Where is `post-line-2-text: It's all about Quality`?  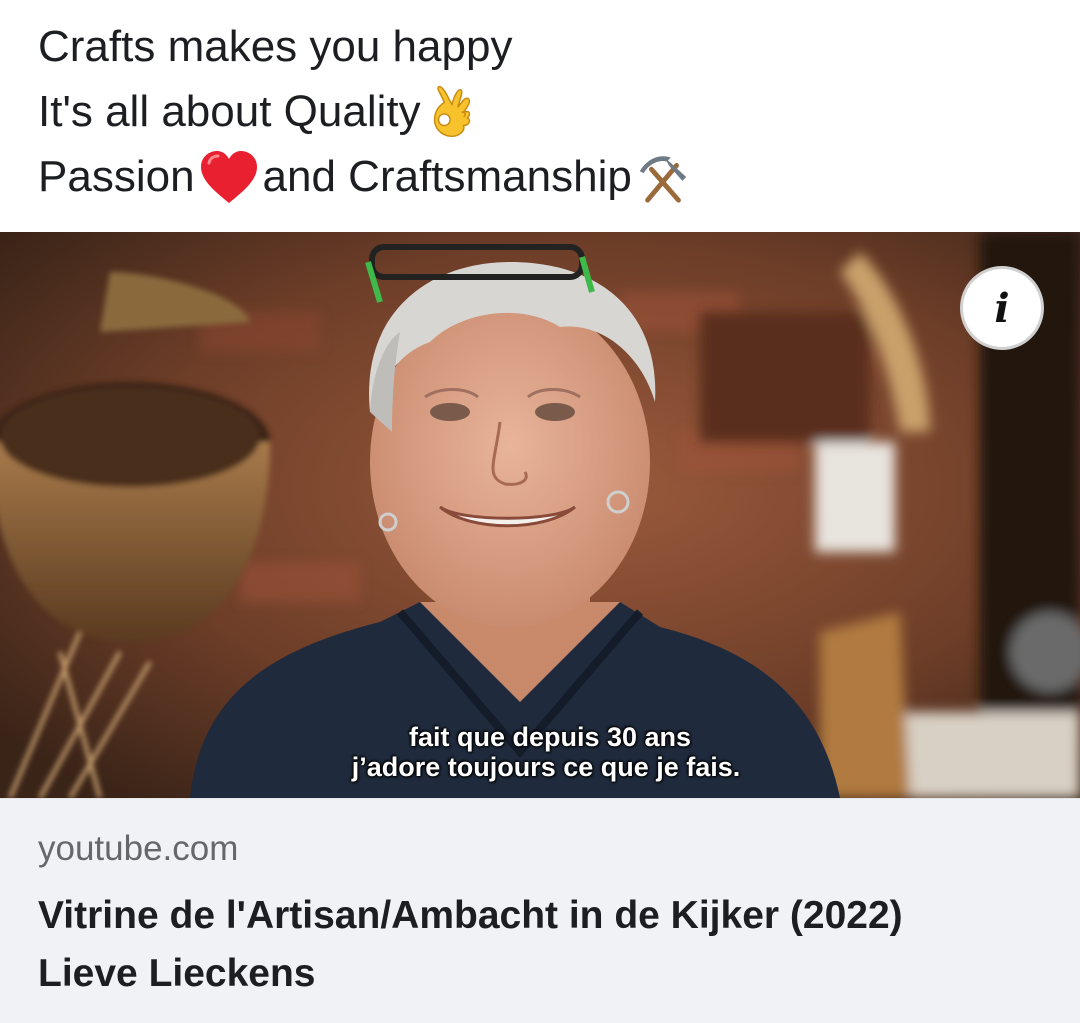
post-line-2-text: It's all about Quality is located at coordinates (229, 111).